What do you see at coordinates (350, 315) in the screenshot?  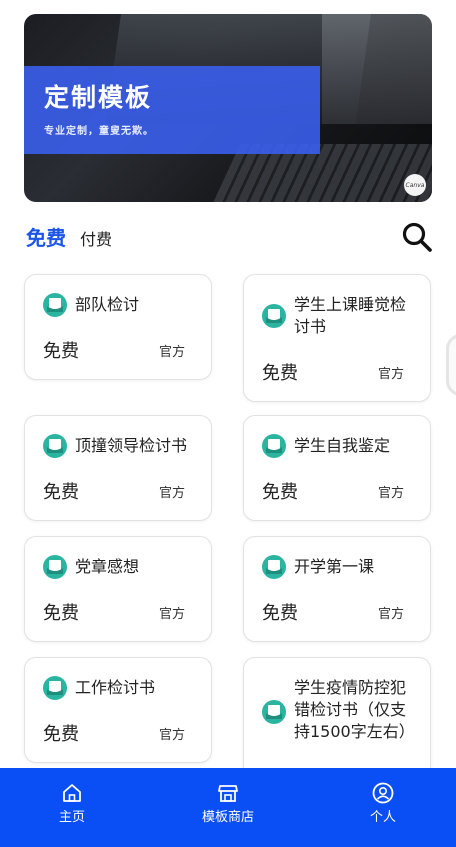 I see `template-name: 学生上课睡觉检讨书` at bounding box center [350, 315].